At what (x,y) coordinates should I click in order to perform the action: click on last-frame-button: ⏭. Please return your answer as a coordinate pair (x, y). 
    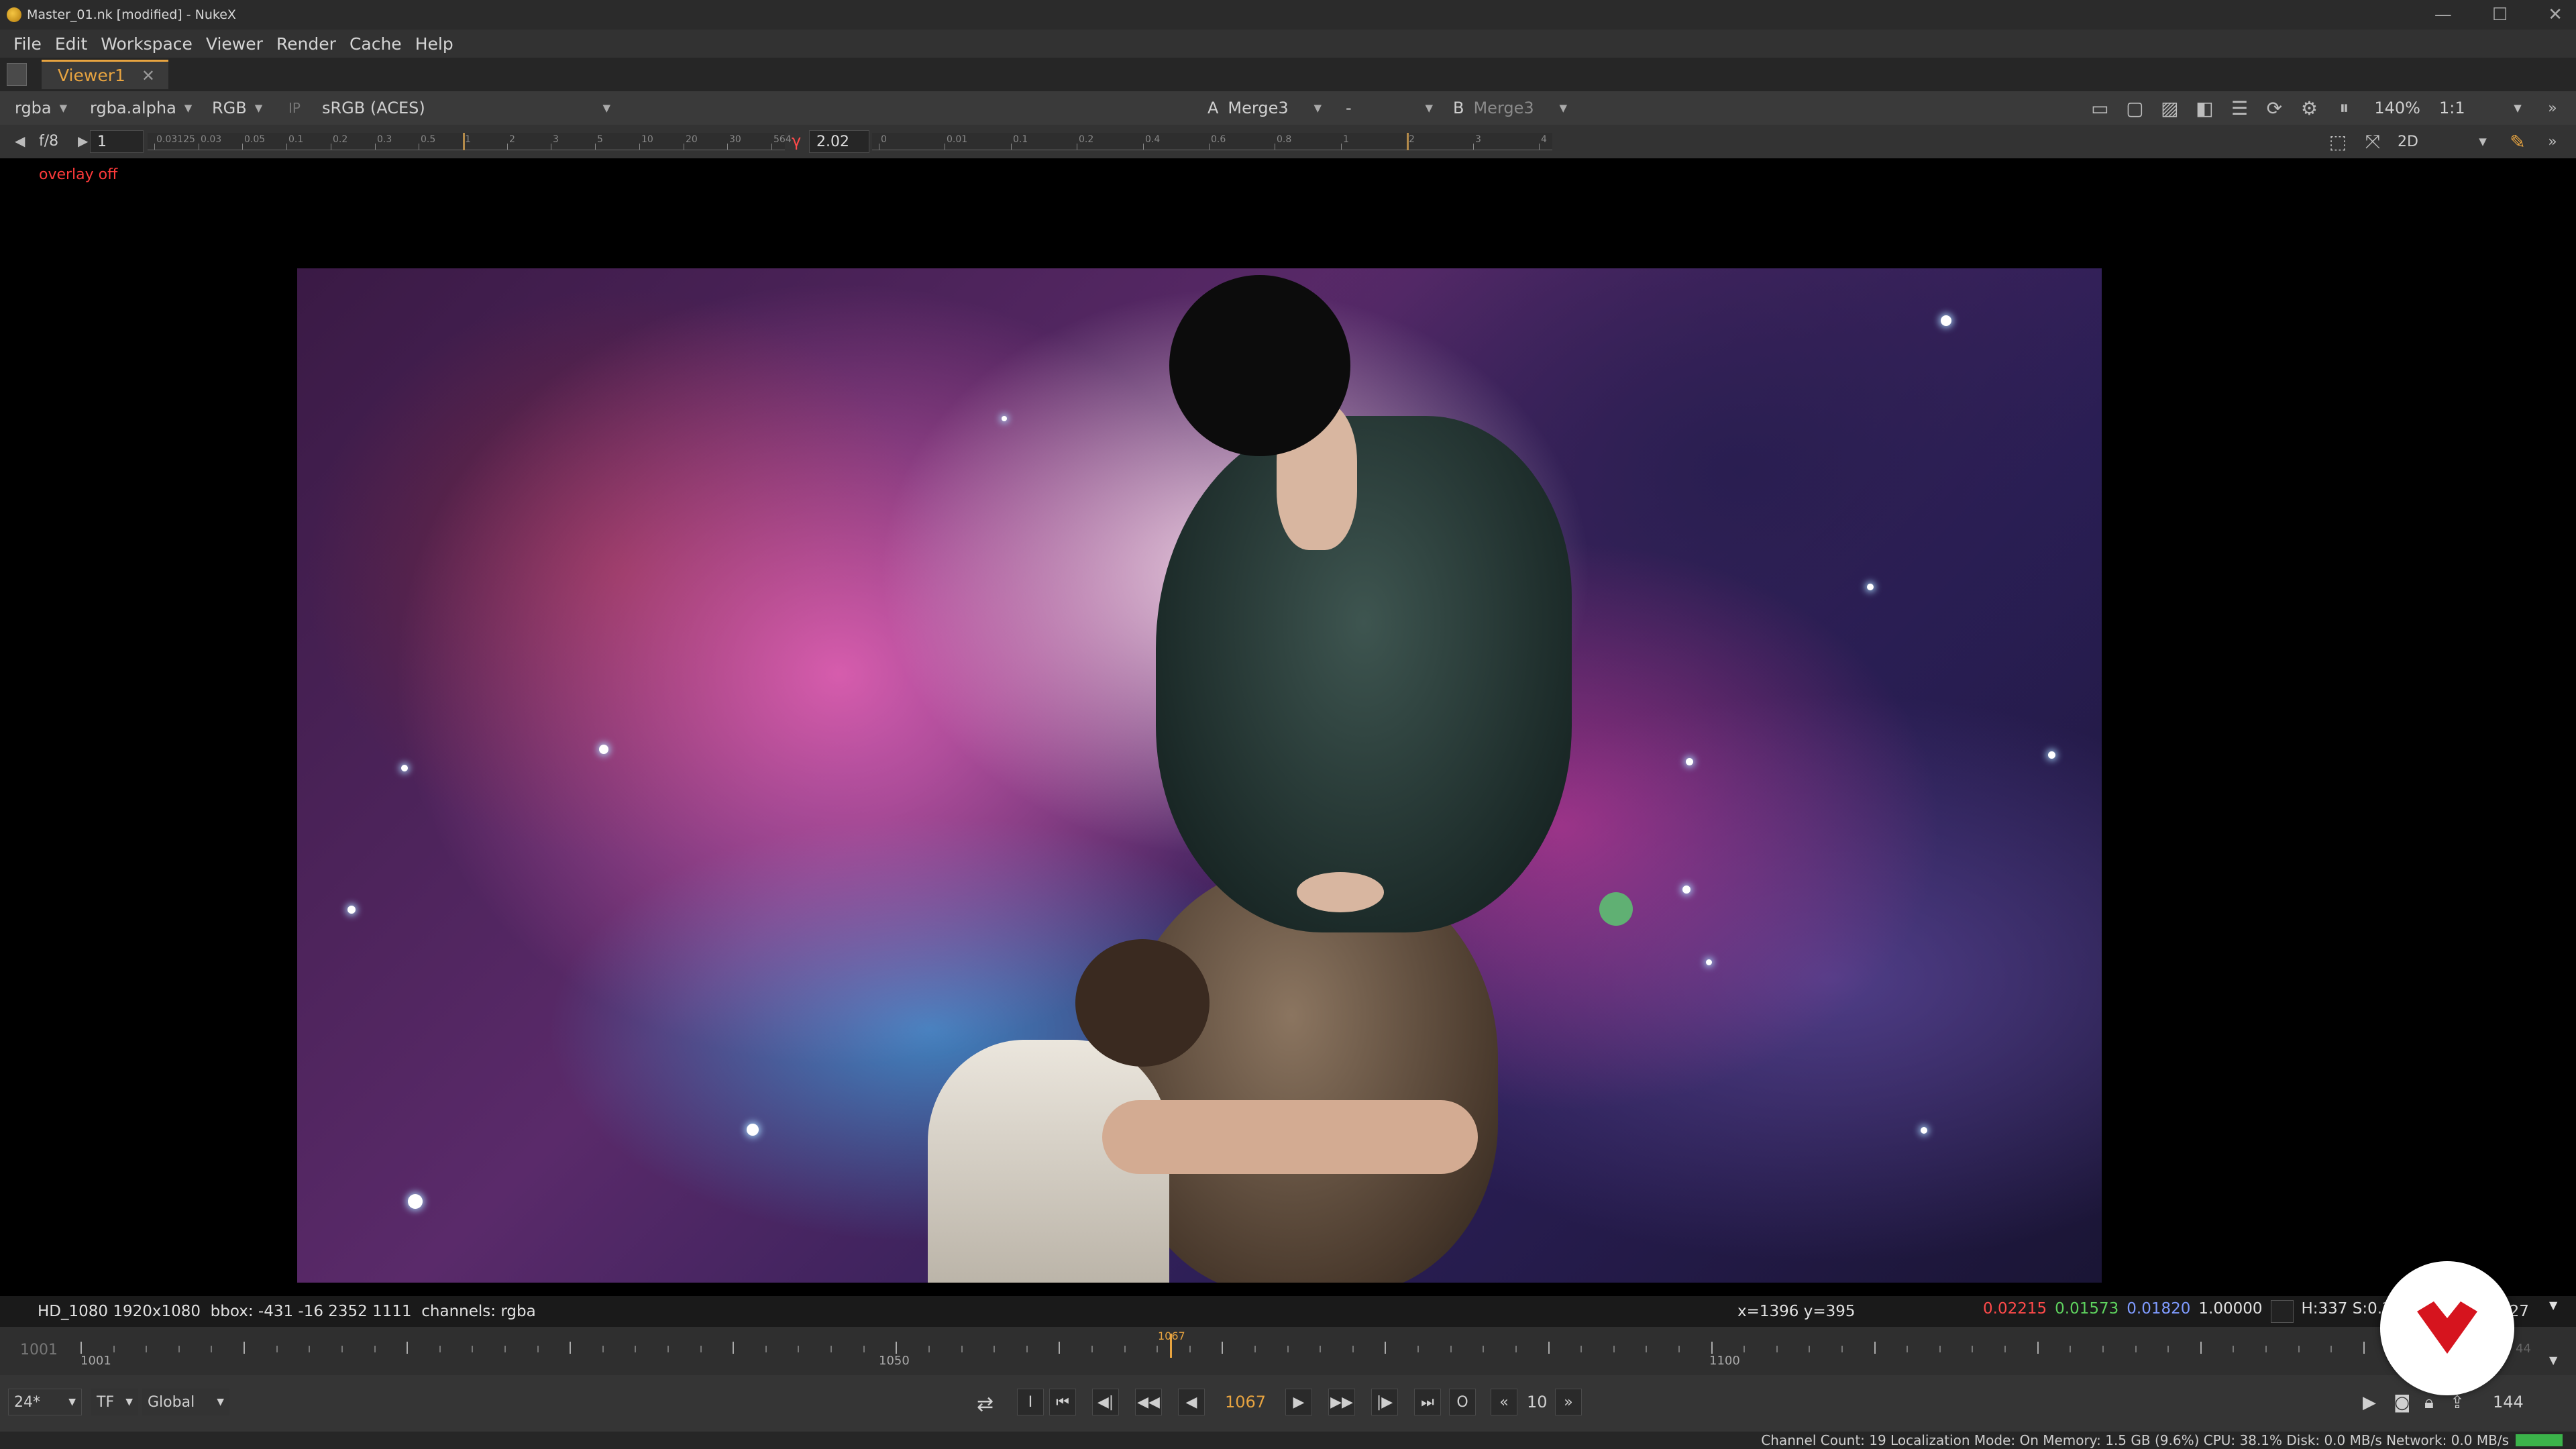
    Looking at the image, I should click on (1427, 1402).